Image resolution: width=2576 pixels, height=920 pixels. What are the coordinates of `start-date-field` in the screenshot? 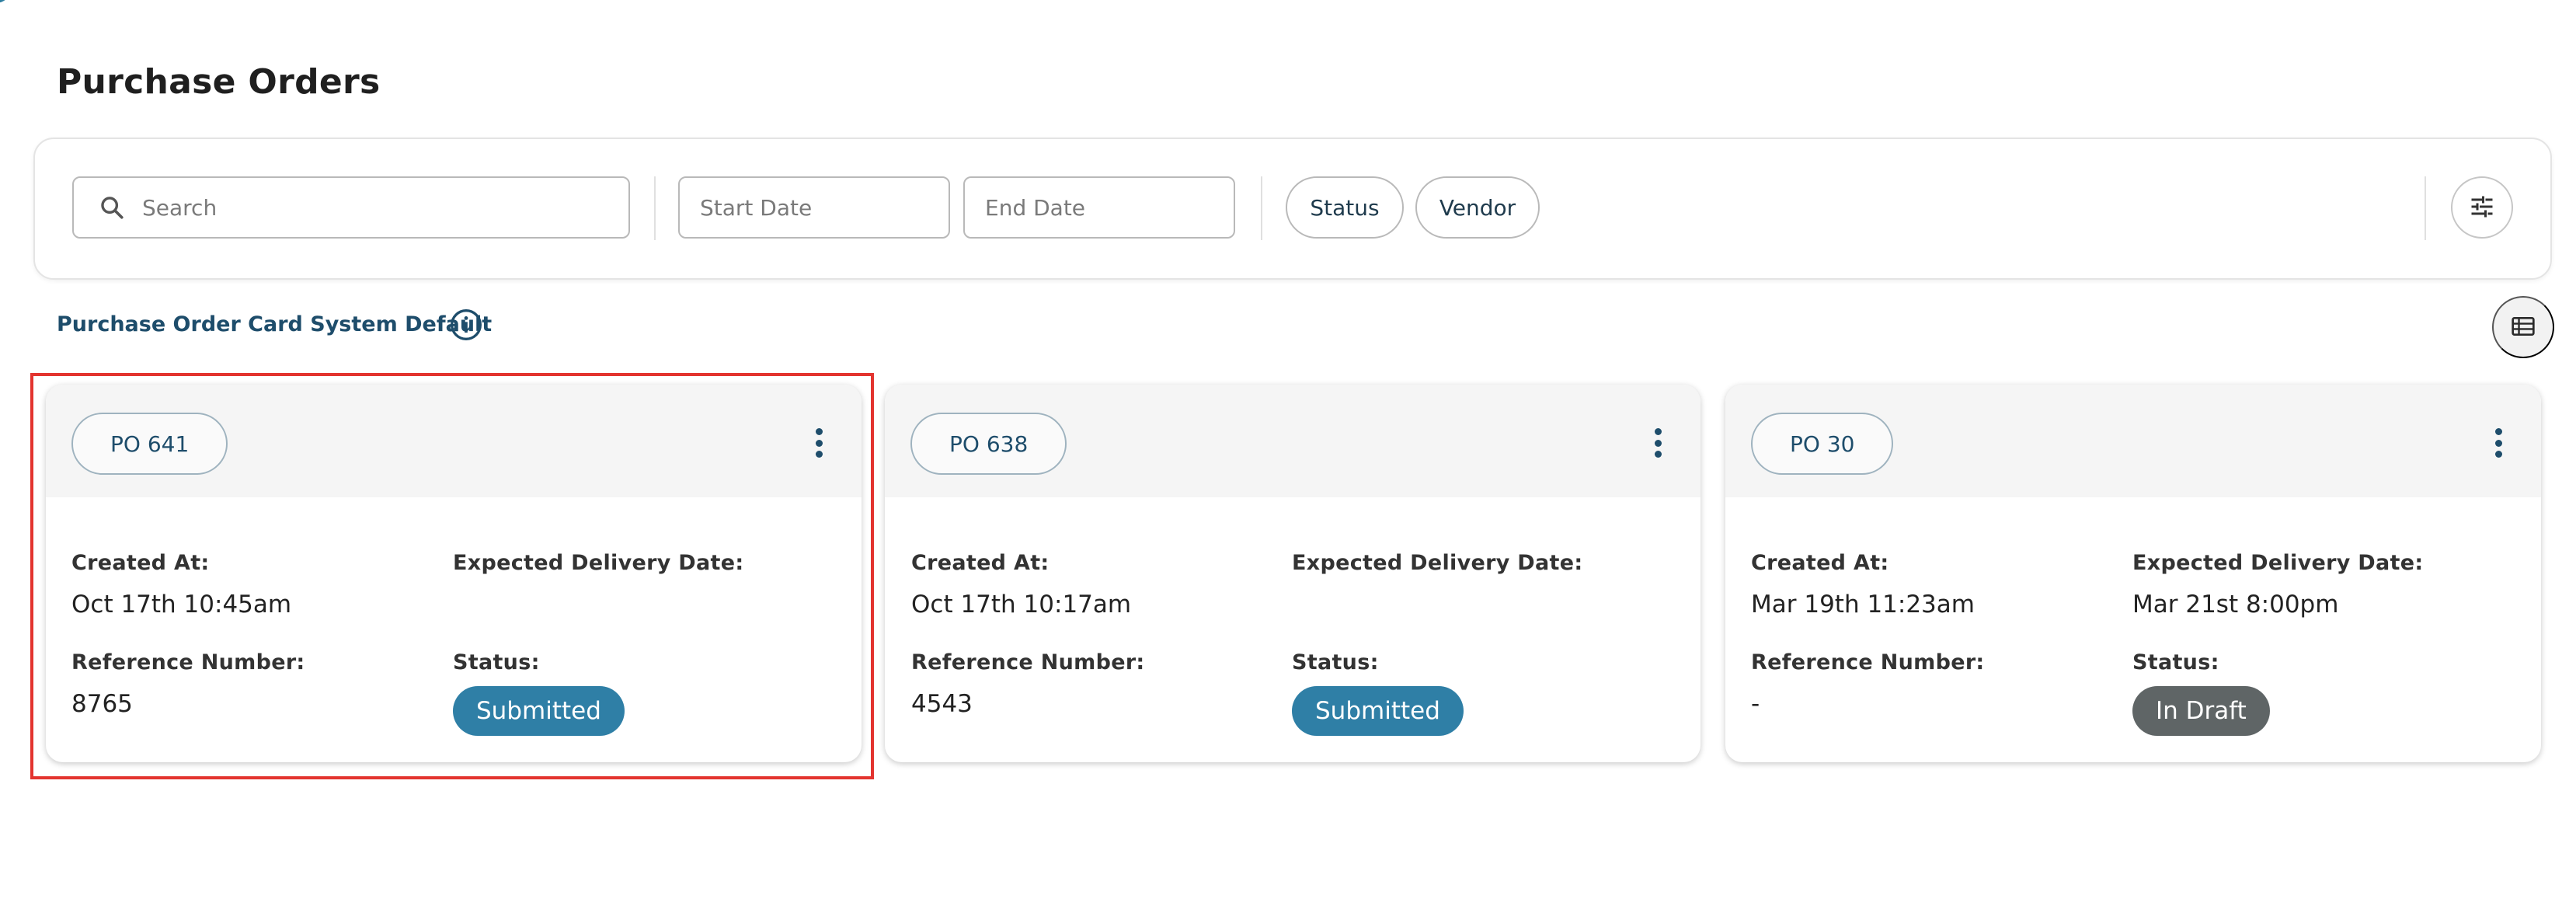 It's located at (814, 207).